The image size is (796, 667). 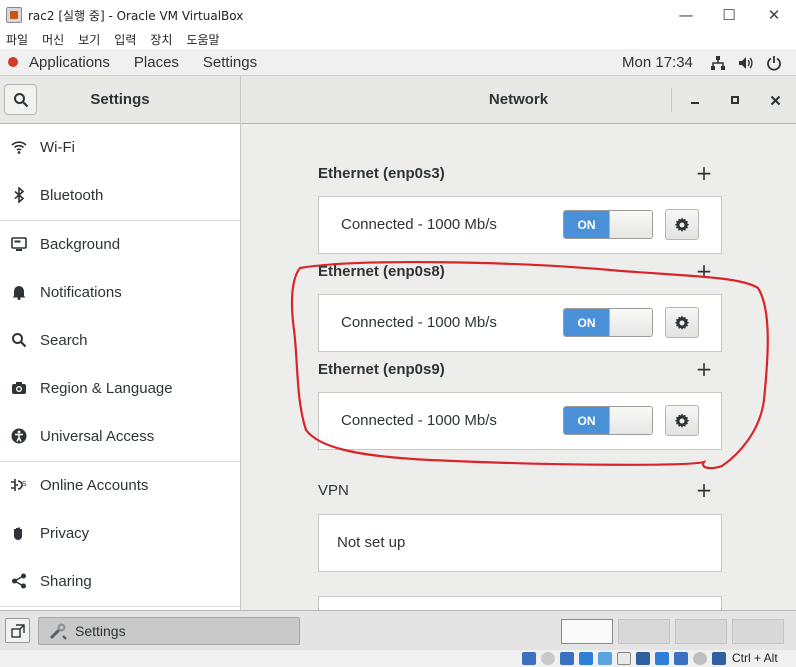 I want to click on cpu-icon, so click(x=681, y=658).